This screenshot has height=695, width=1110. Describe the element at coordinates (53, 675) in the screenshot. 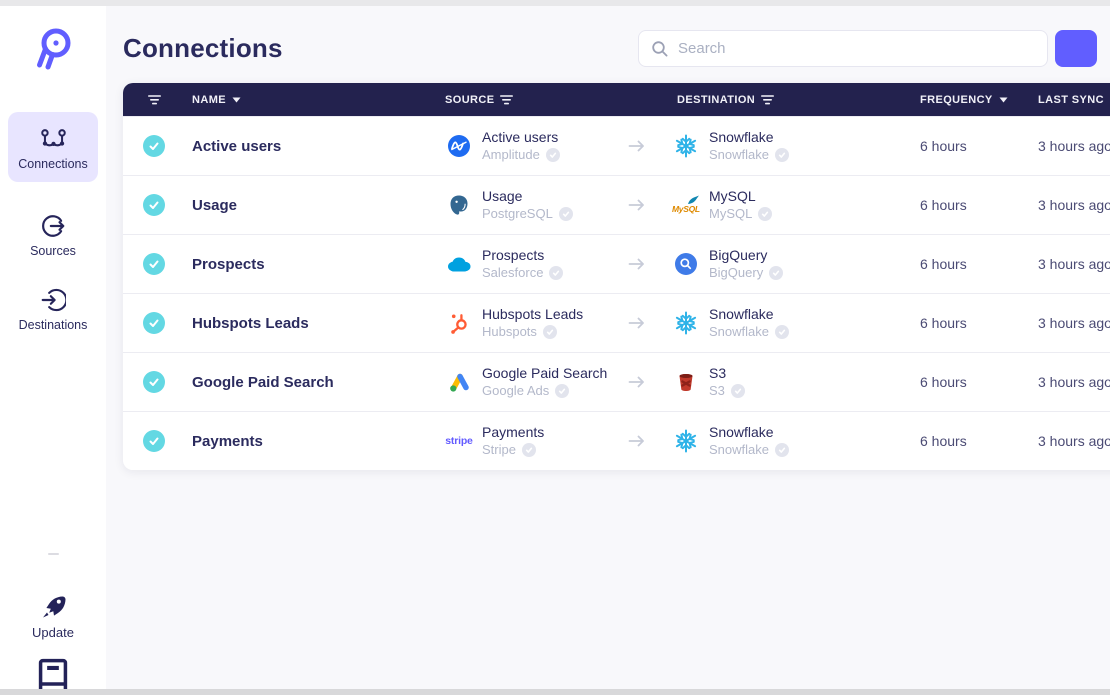

I see `sidebar-item-docs` at that location.